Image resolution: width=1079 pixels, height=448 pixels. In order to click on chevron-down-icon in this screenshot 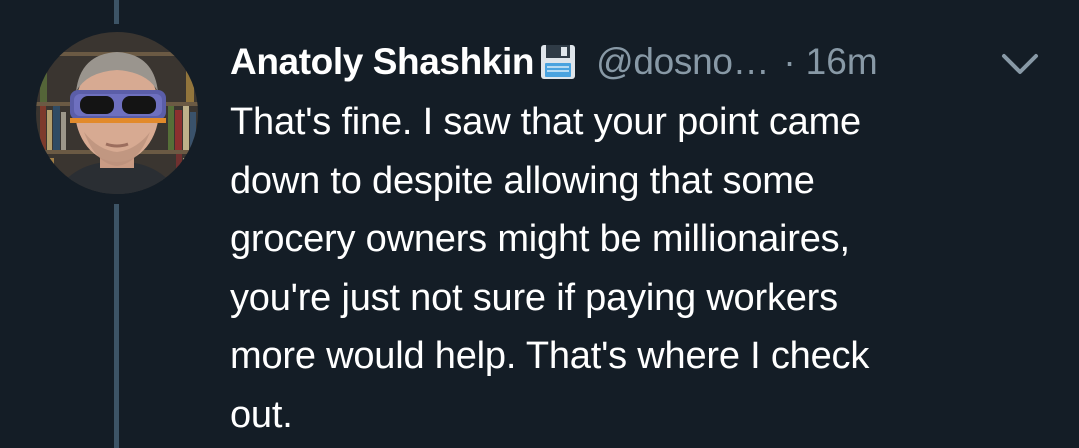, I will do `click(1020, 64)`.